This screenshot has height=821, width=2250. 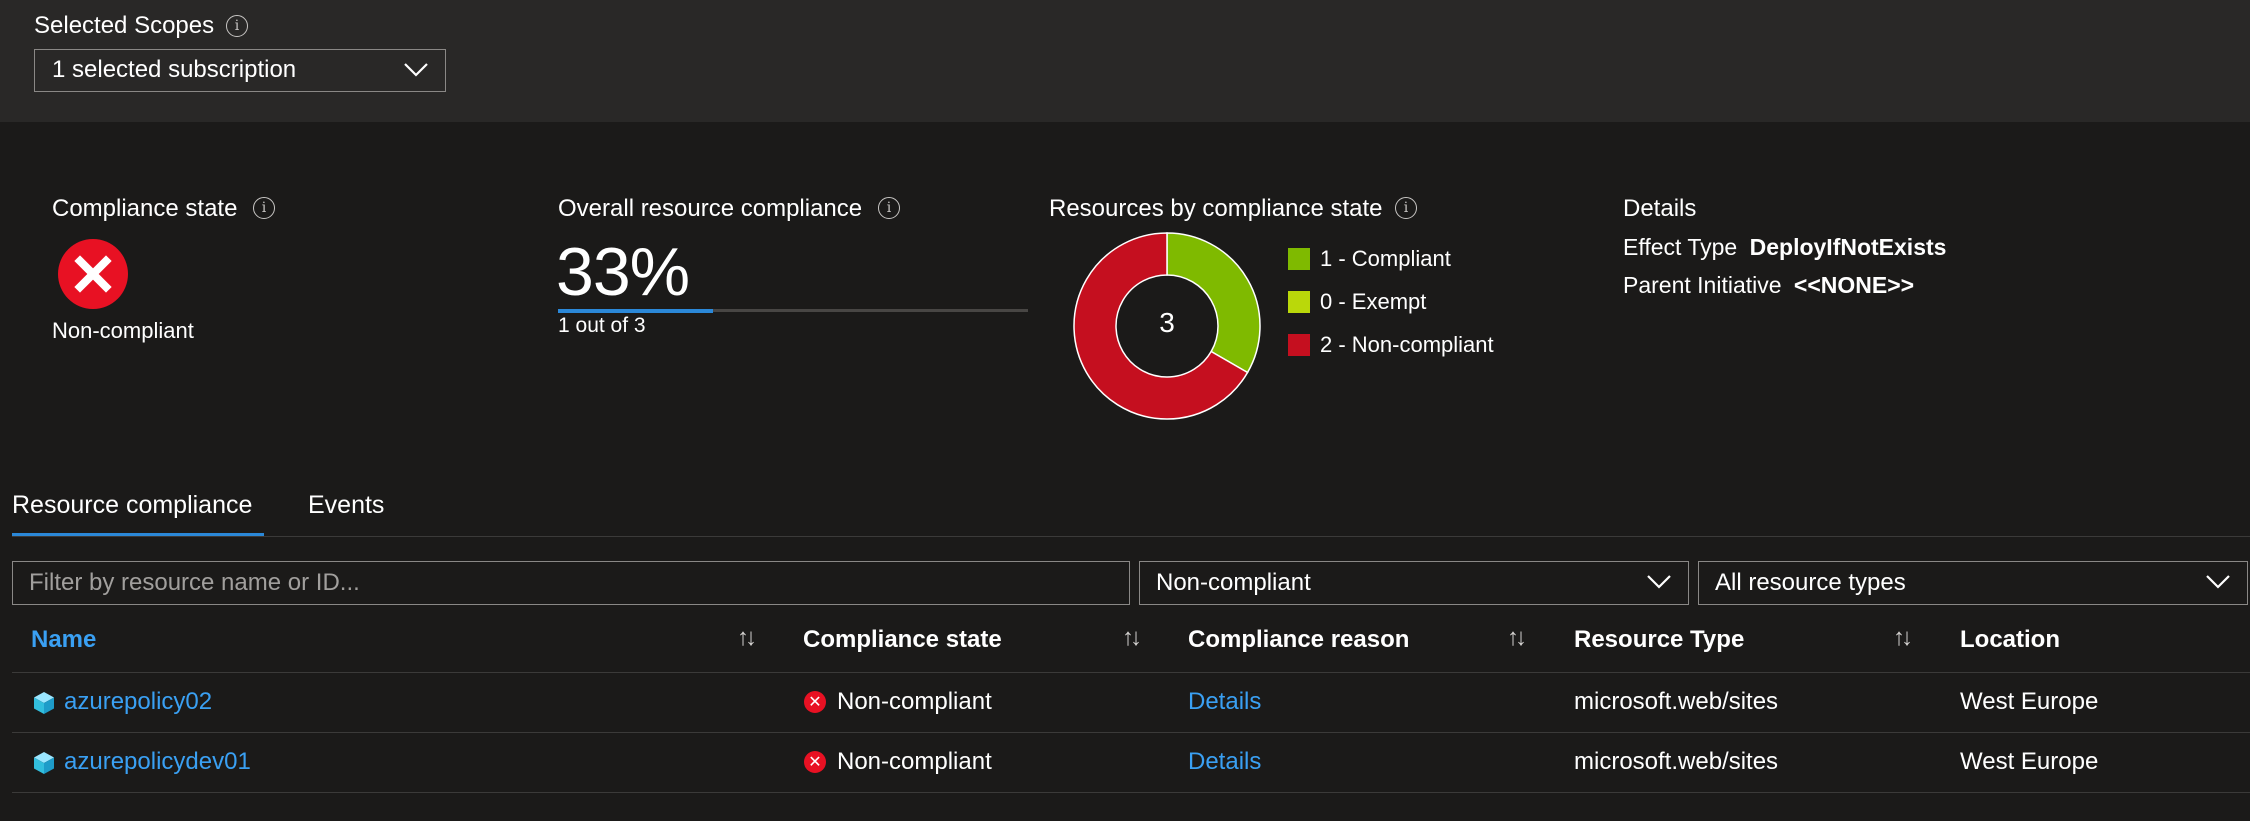 I want to click on compliance-state-filter: Non-compliant, so click(x=1414, y=583).